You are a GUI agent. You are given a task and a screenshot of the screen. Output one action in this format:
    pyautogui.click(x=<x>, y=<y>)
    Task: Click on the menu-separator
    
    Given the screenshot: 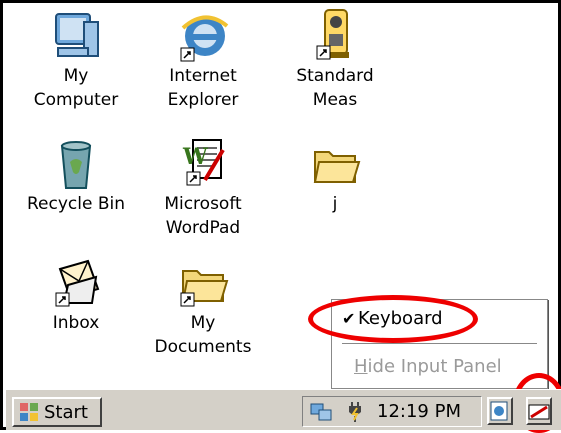 What is the action you would take?
    pyautogui.click(x=439, y=344)
    